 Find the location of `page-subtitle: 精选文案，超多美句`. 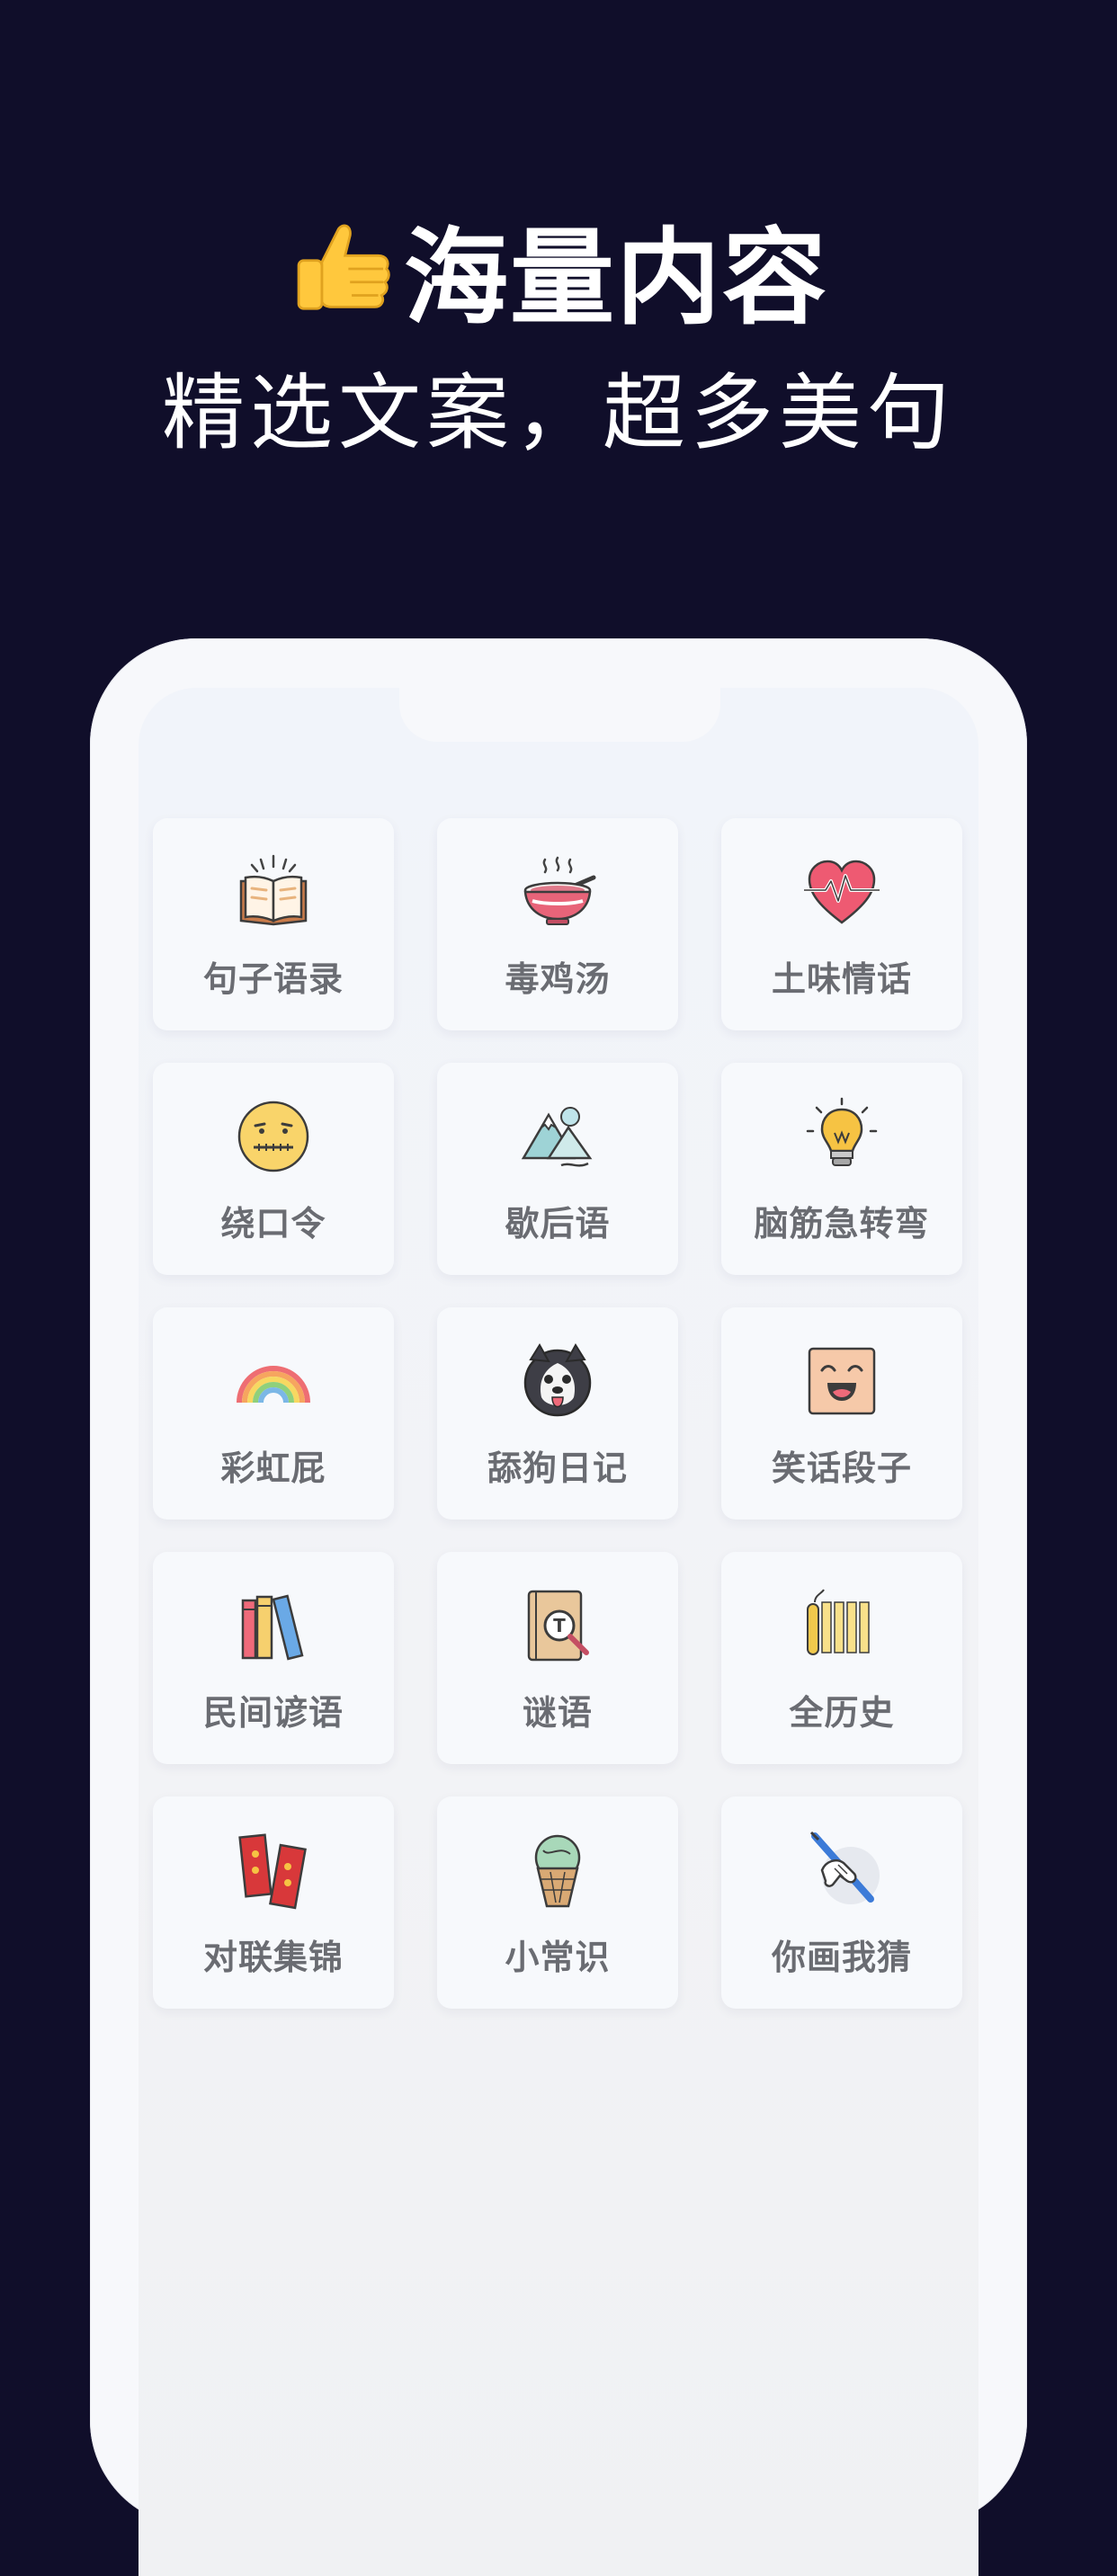

page-subtitle: 精选文案，超多美句 is located at coordinates (558, 413).